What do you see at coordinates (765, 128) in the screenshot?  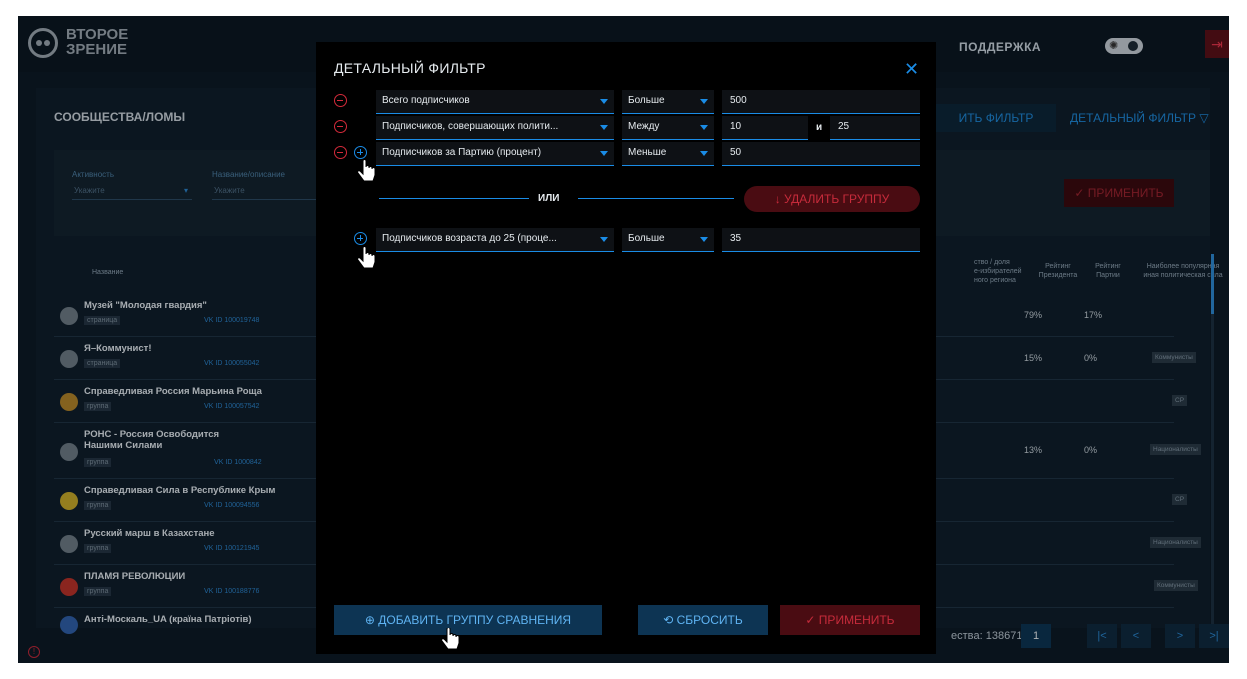 I see `condition-value-from-input: 10` at bounding box center [765, 128].